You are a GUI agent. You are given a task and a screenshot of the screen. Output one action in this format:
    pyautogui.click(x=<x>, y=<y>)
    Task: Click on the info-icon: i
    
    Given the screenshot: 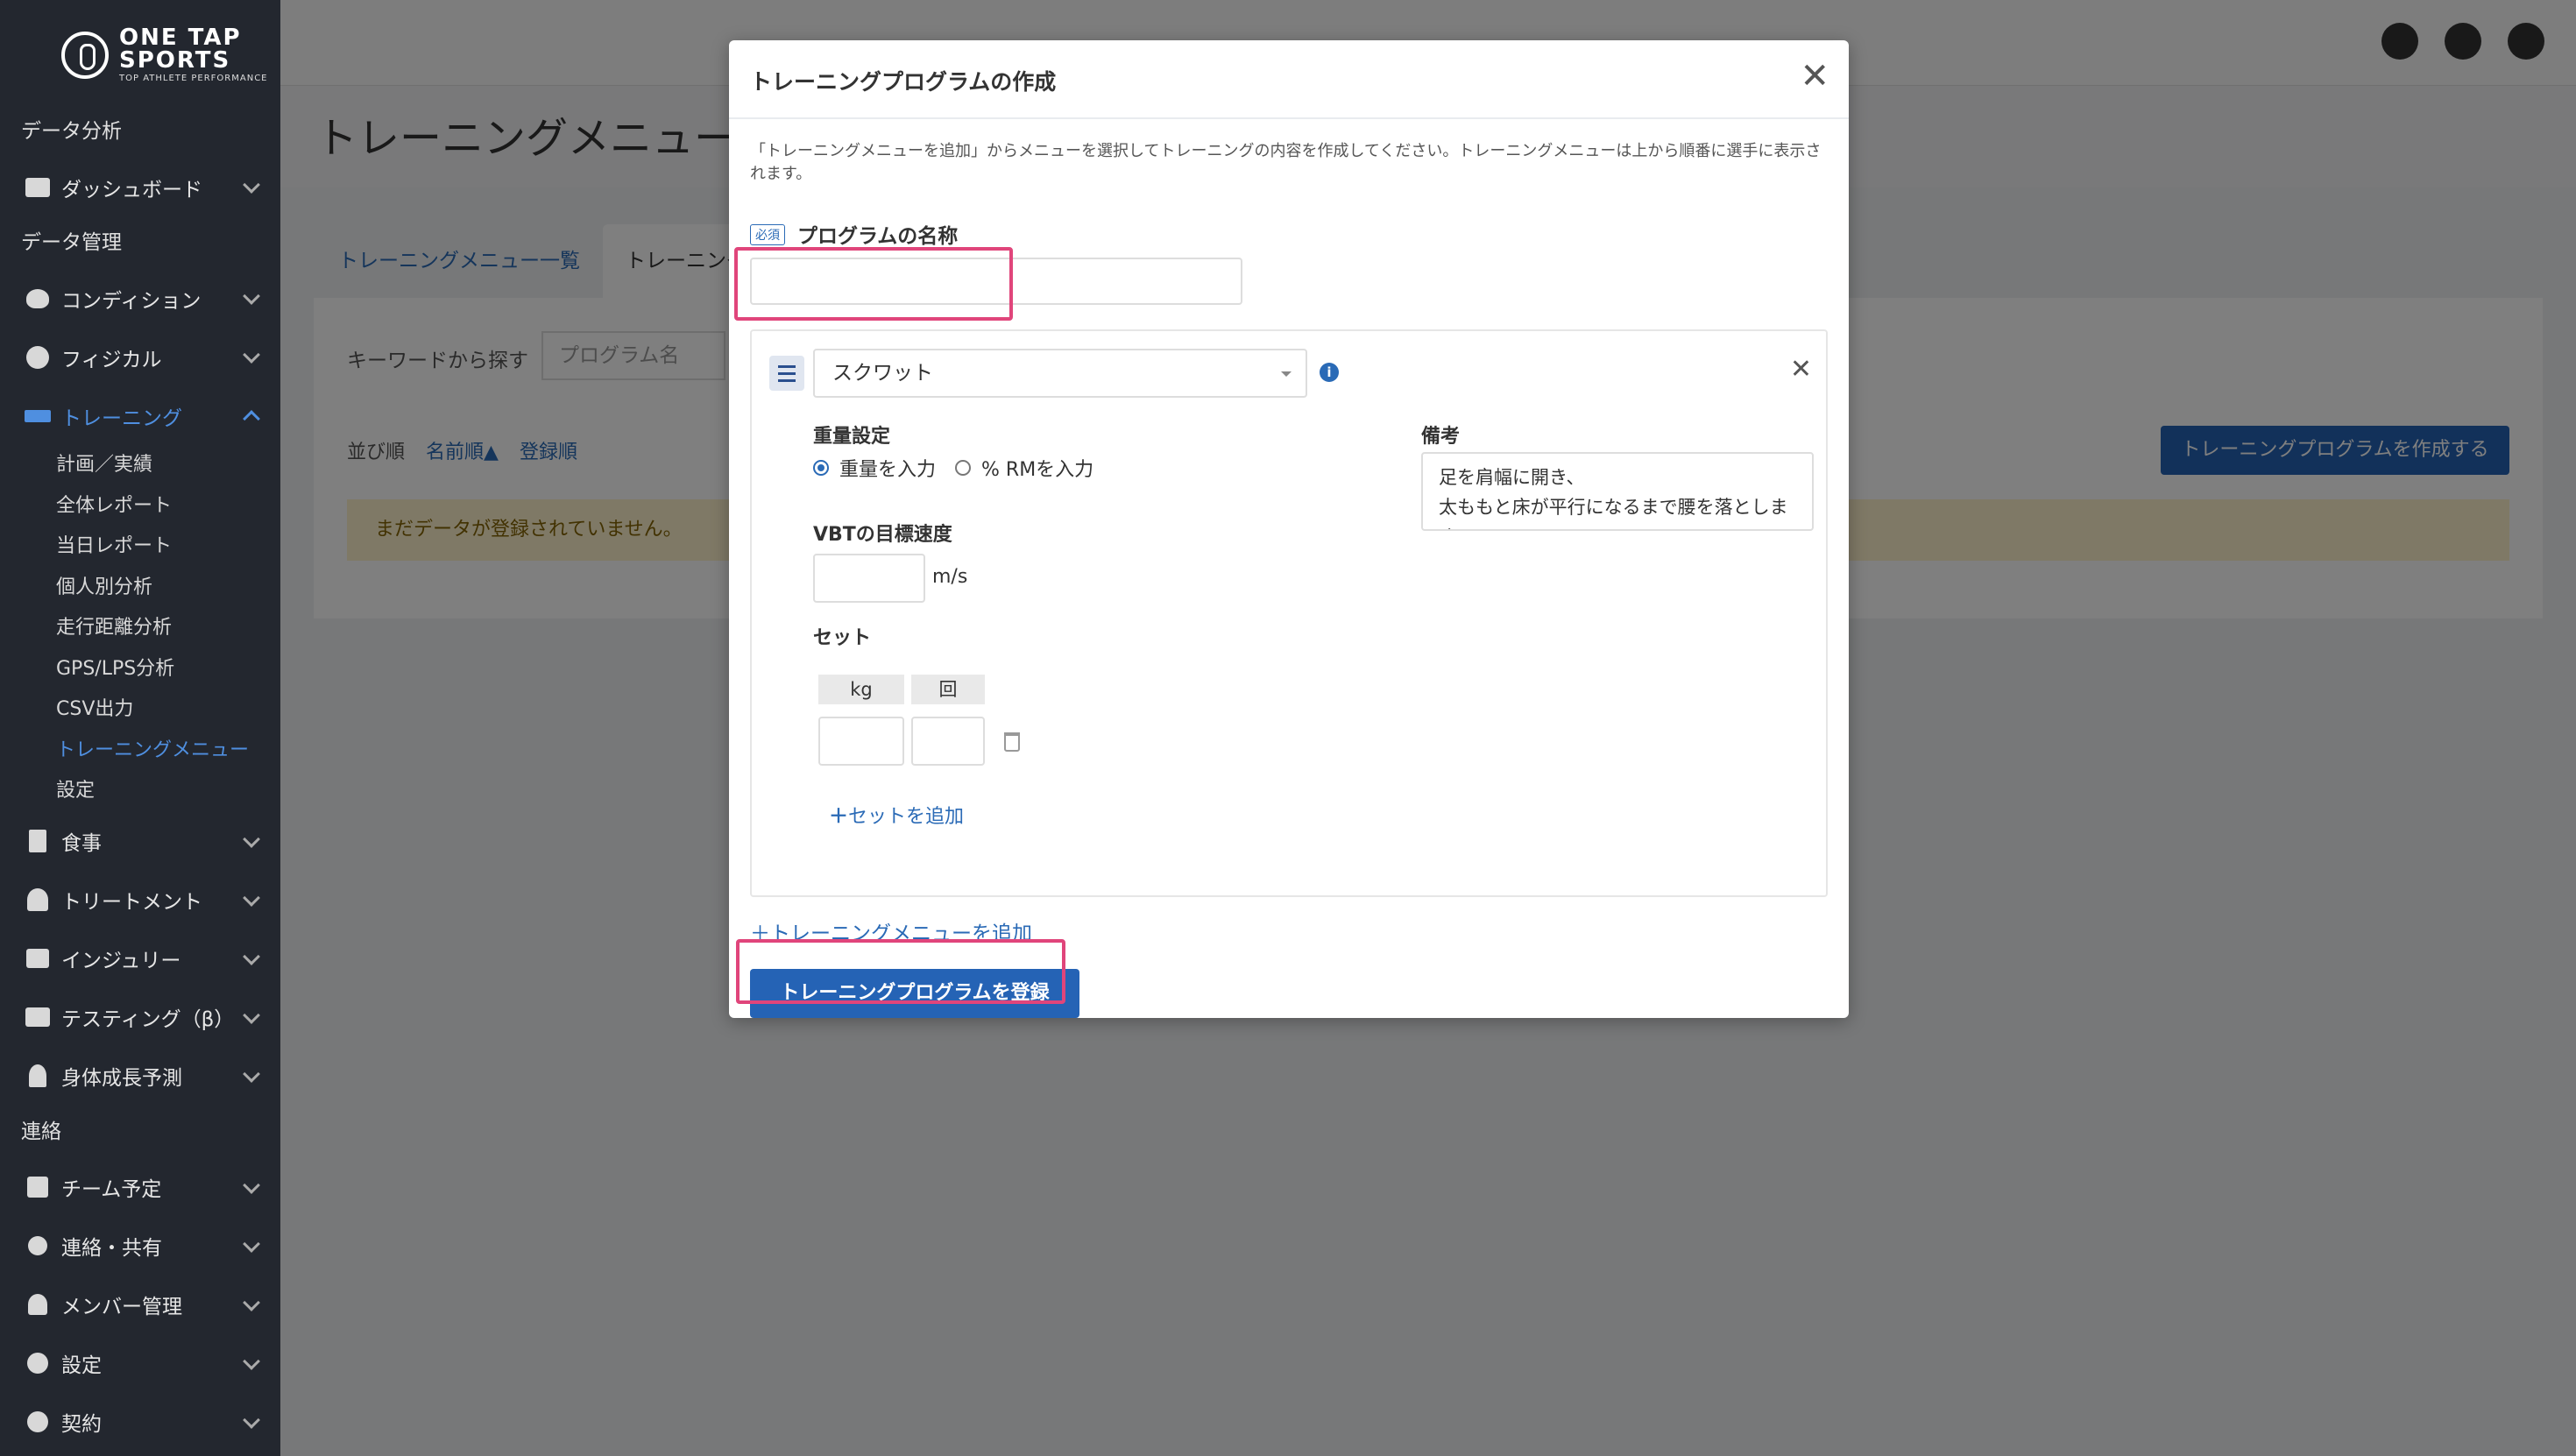 What is the action you would take?
    pyautogui.click(x=1329, y=372)
    